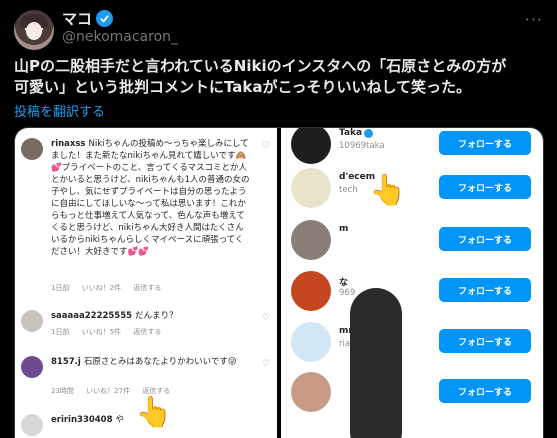  Describe the element at coordinates (351, 133) in the screenshot. I see `user-name-text: Taka` at that location.